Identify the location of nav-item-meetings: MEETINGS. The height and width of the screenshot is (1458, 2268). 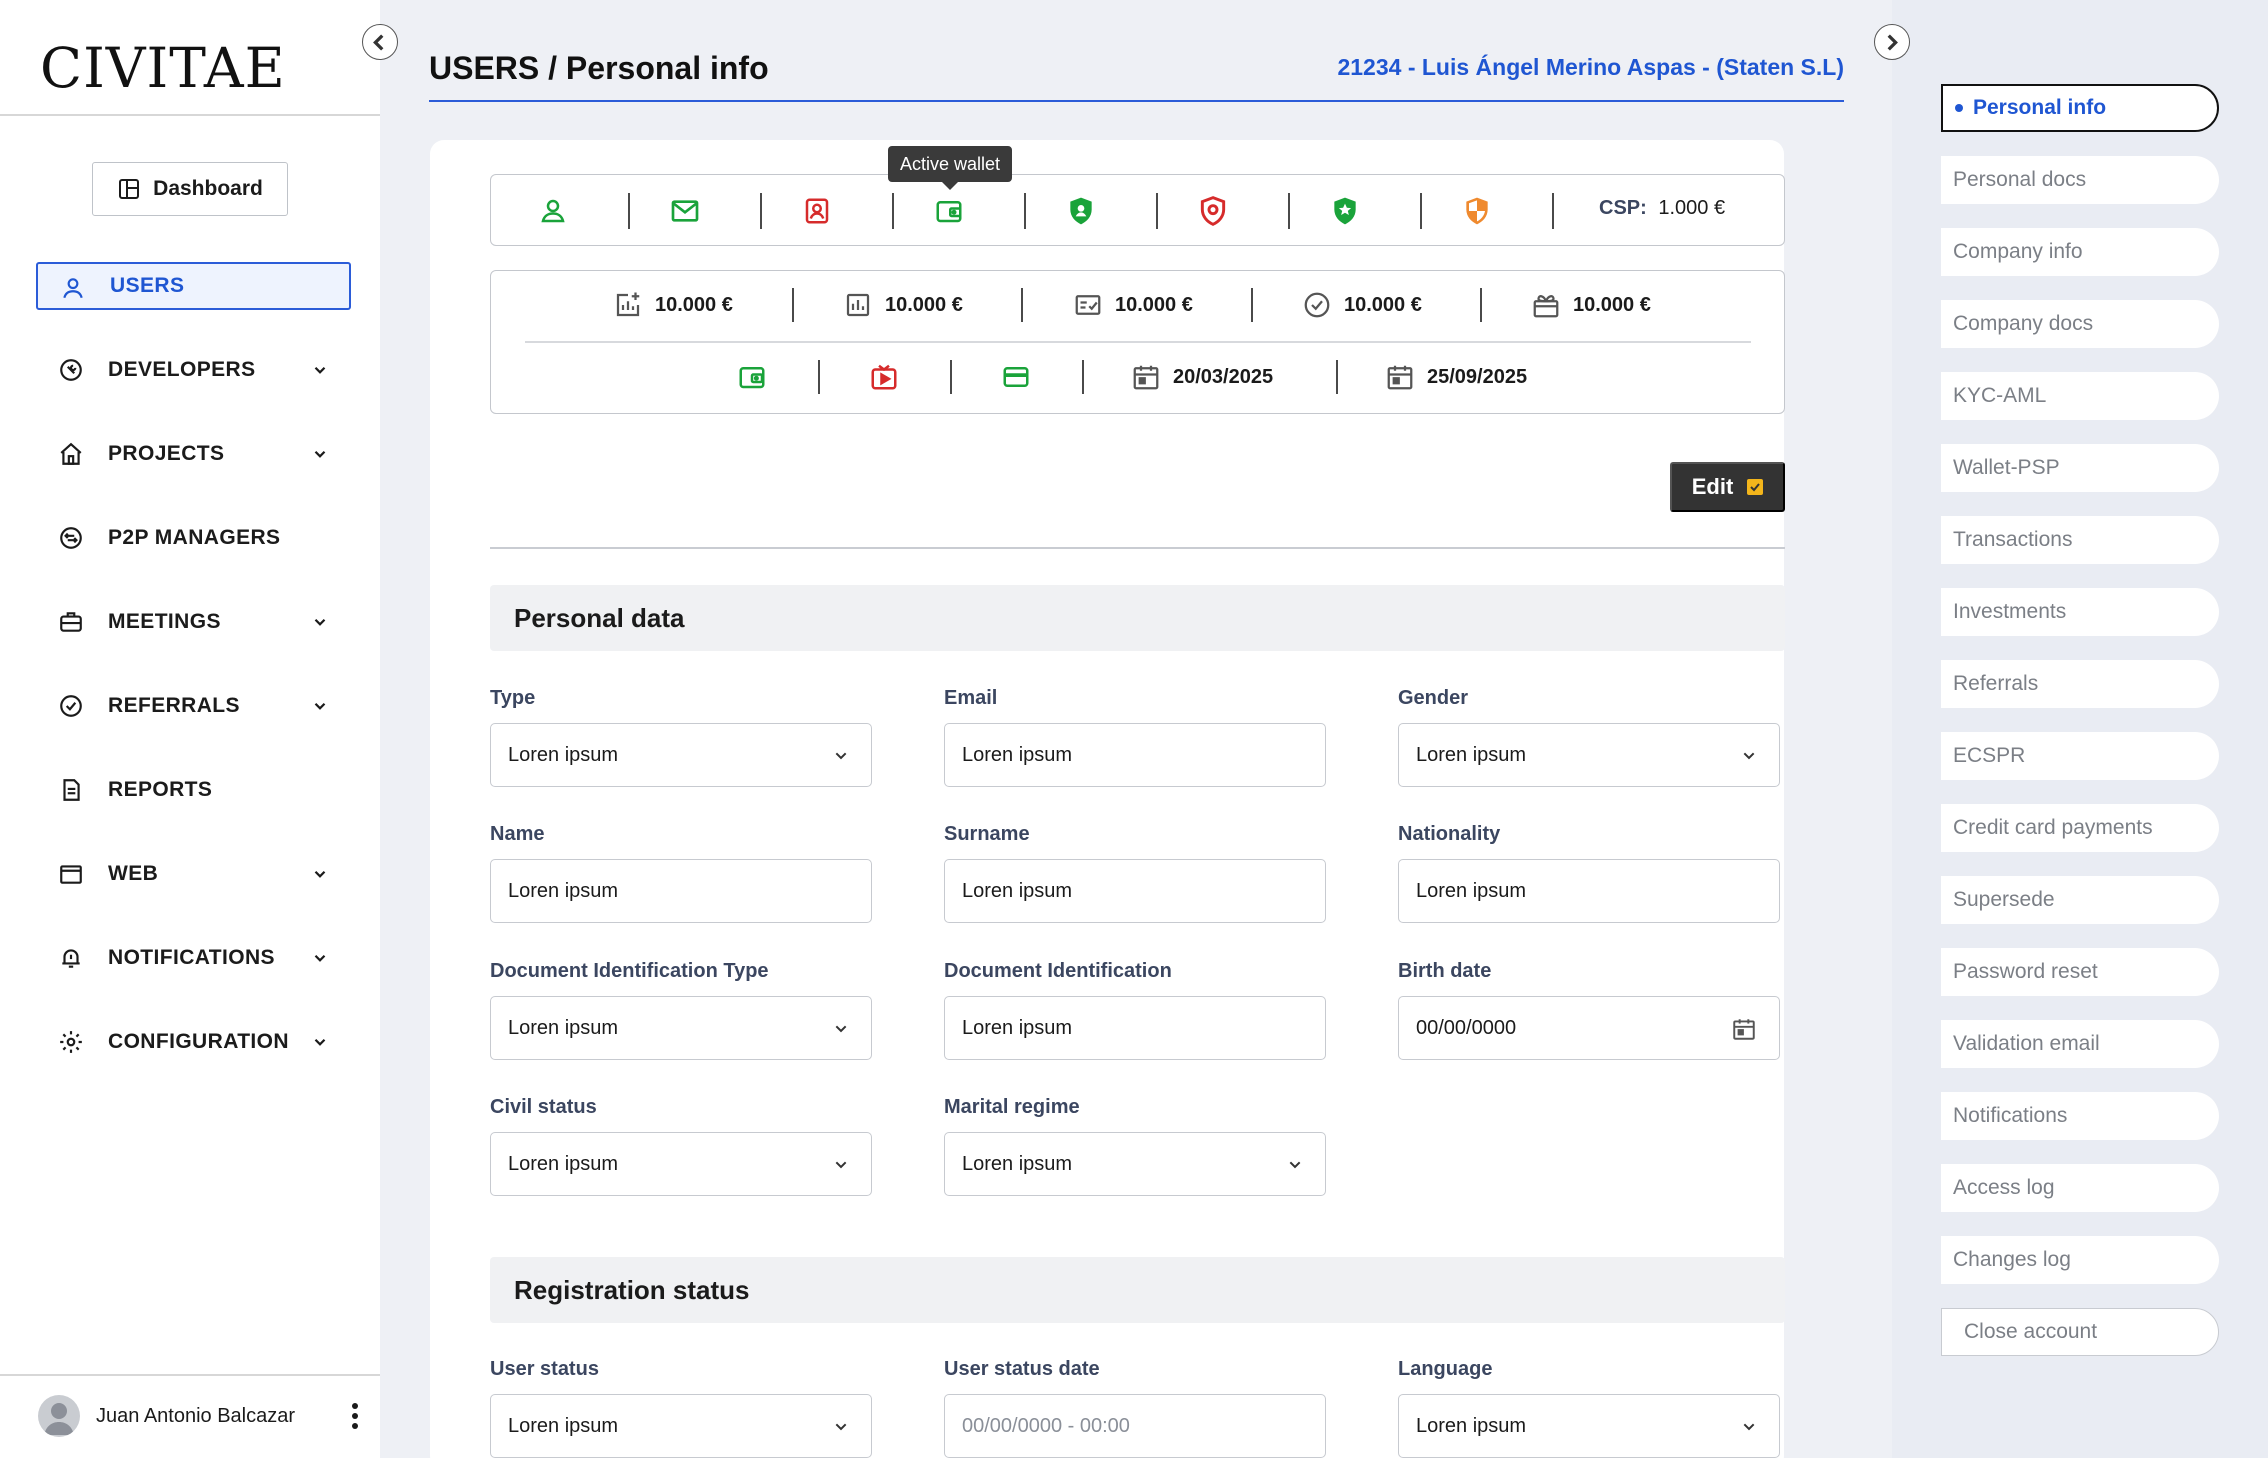
(193, 622).